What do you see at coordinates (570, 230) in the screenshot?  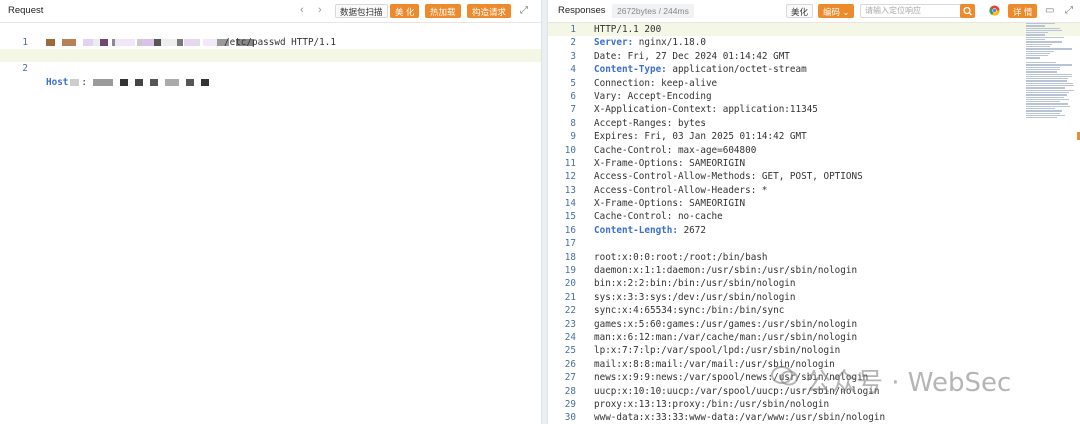 I see `line-number: 16` at bounding box center [570, 230].